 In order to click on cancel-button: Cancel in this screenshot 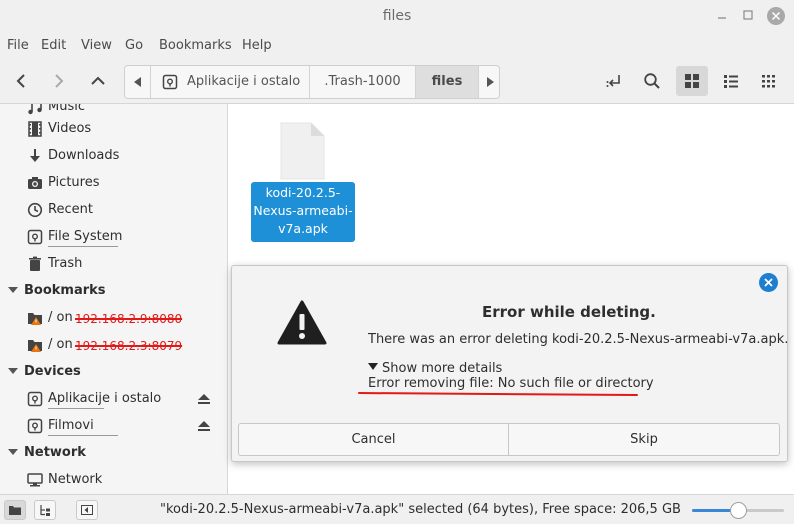, I will do `click(373, 439)`.